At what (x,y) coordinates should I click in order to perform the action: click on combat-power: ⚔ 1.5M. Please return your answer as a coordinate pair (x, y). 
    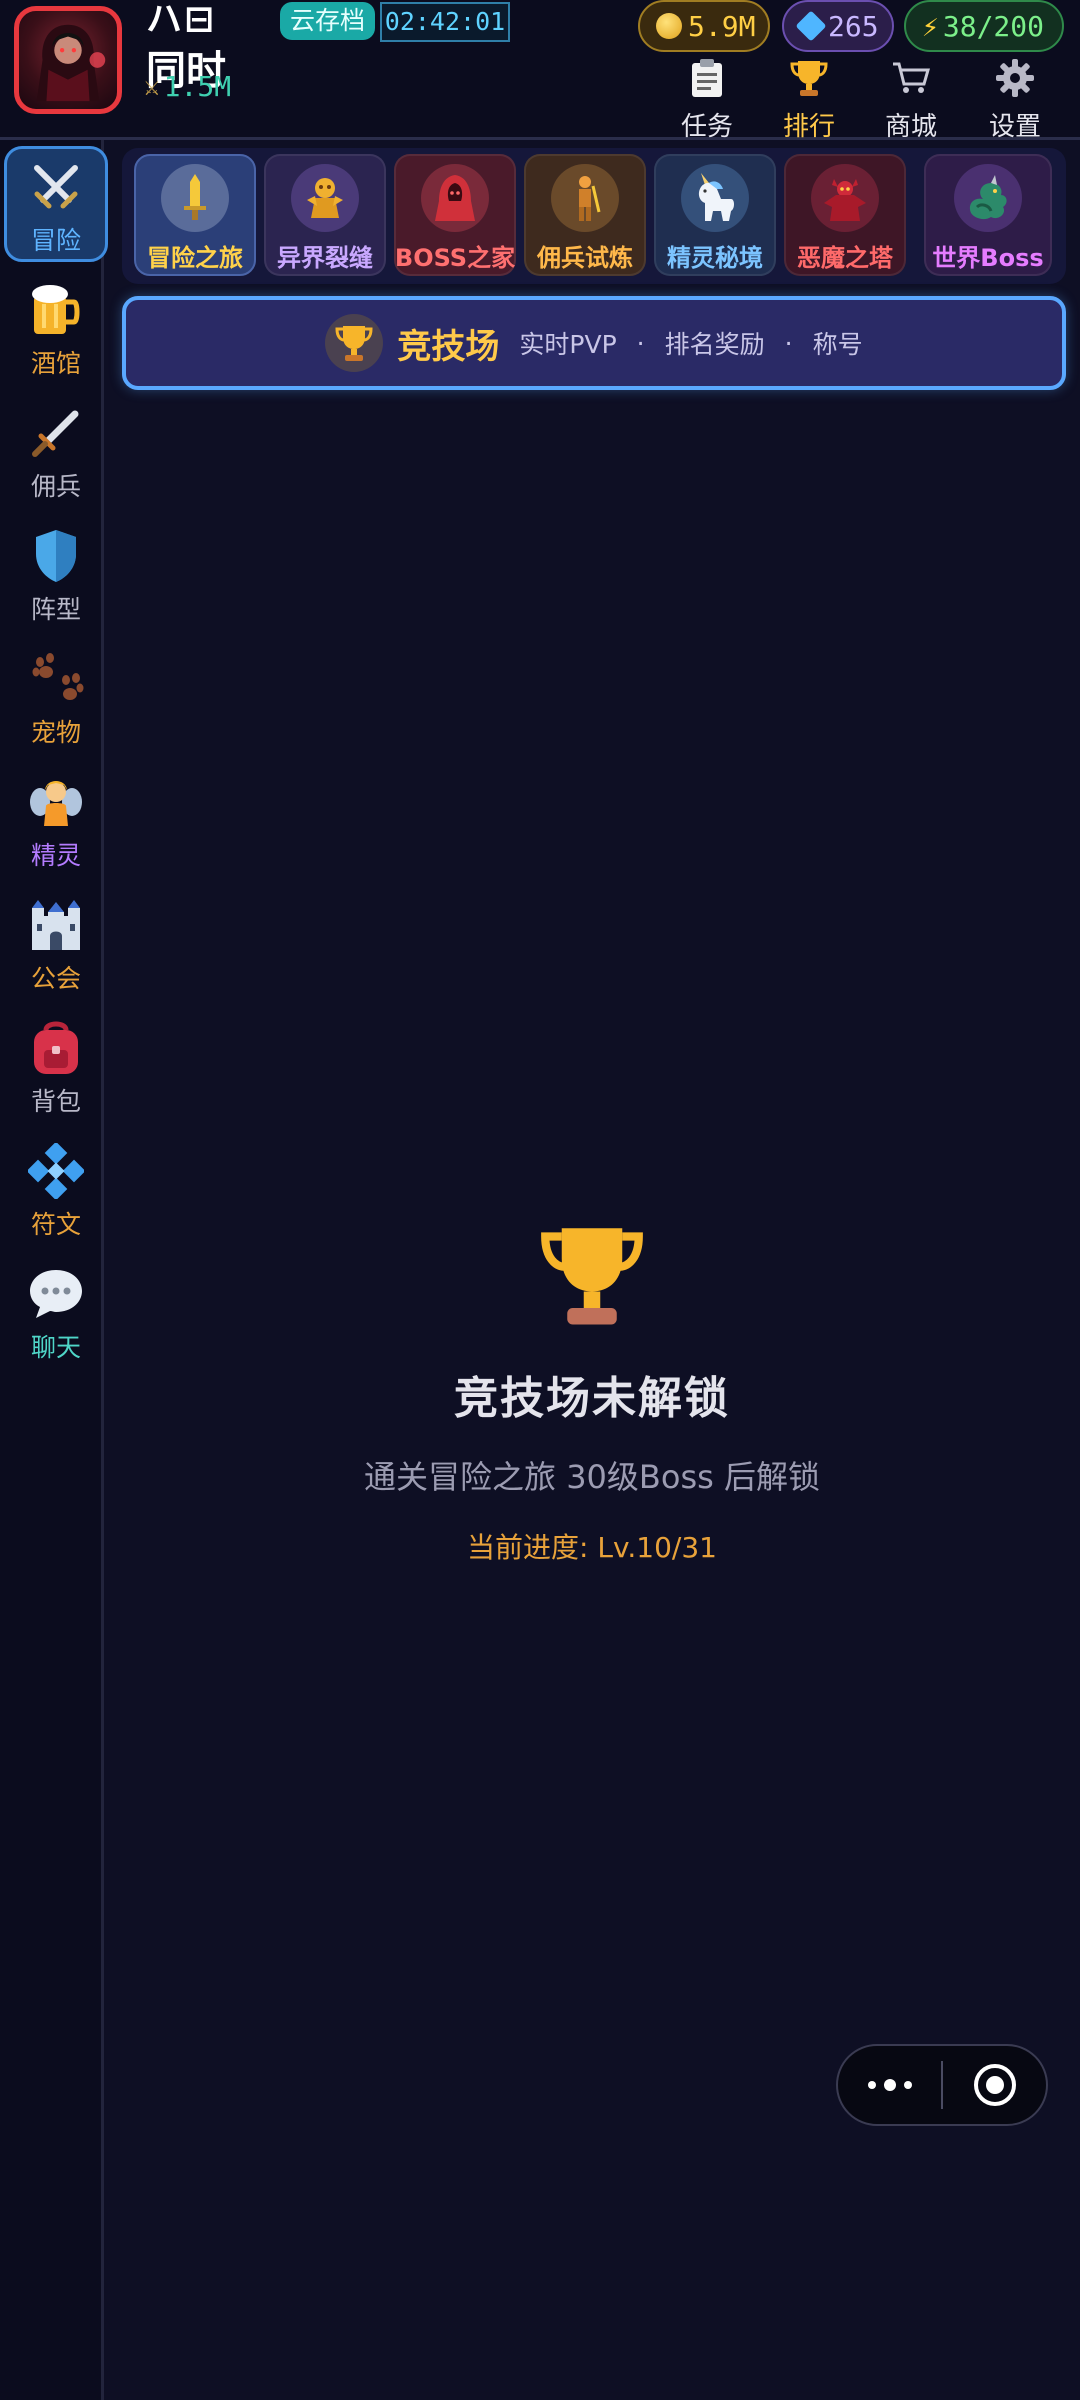
    Looking at the image, I should click on (187, 86).